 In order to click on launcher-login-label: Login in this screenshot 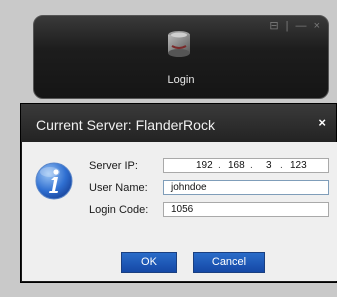, I will do `click(181, 80)`.